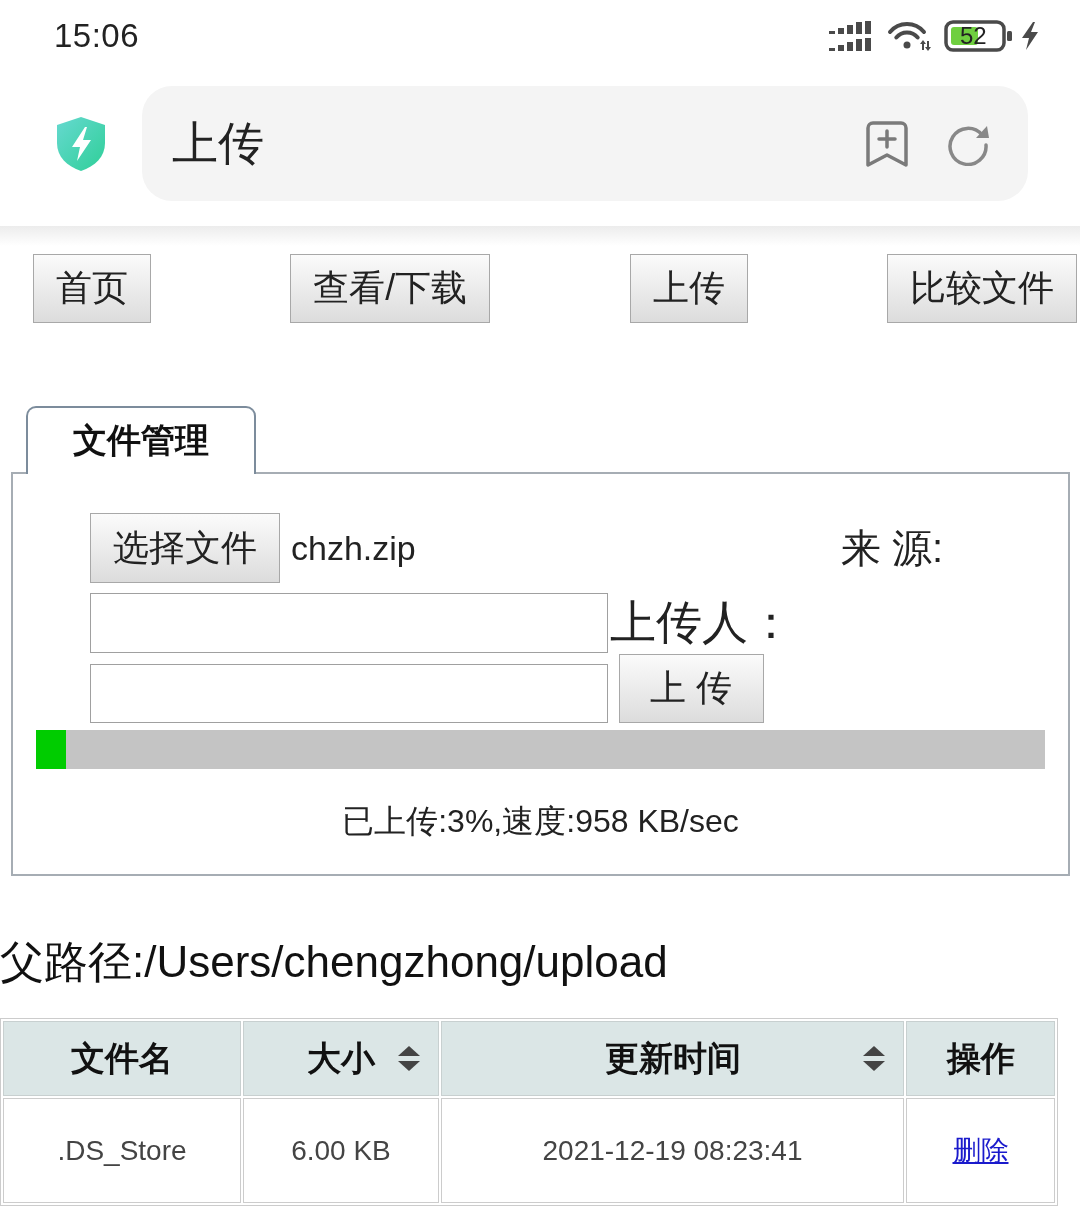 The height and width of the screenshot is (1212, 1080). I want to click on uploader-label: 上传人：, so click(702, 622).